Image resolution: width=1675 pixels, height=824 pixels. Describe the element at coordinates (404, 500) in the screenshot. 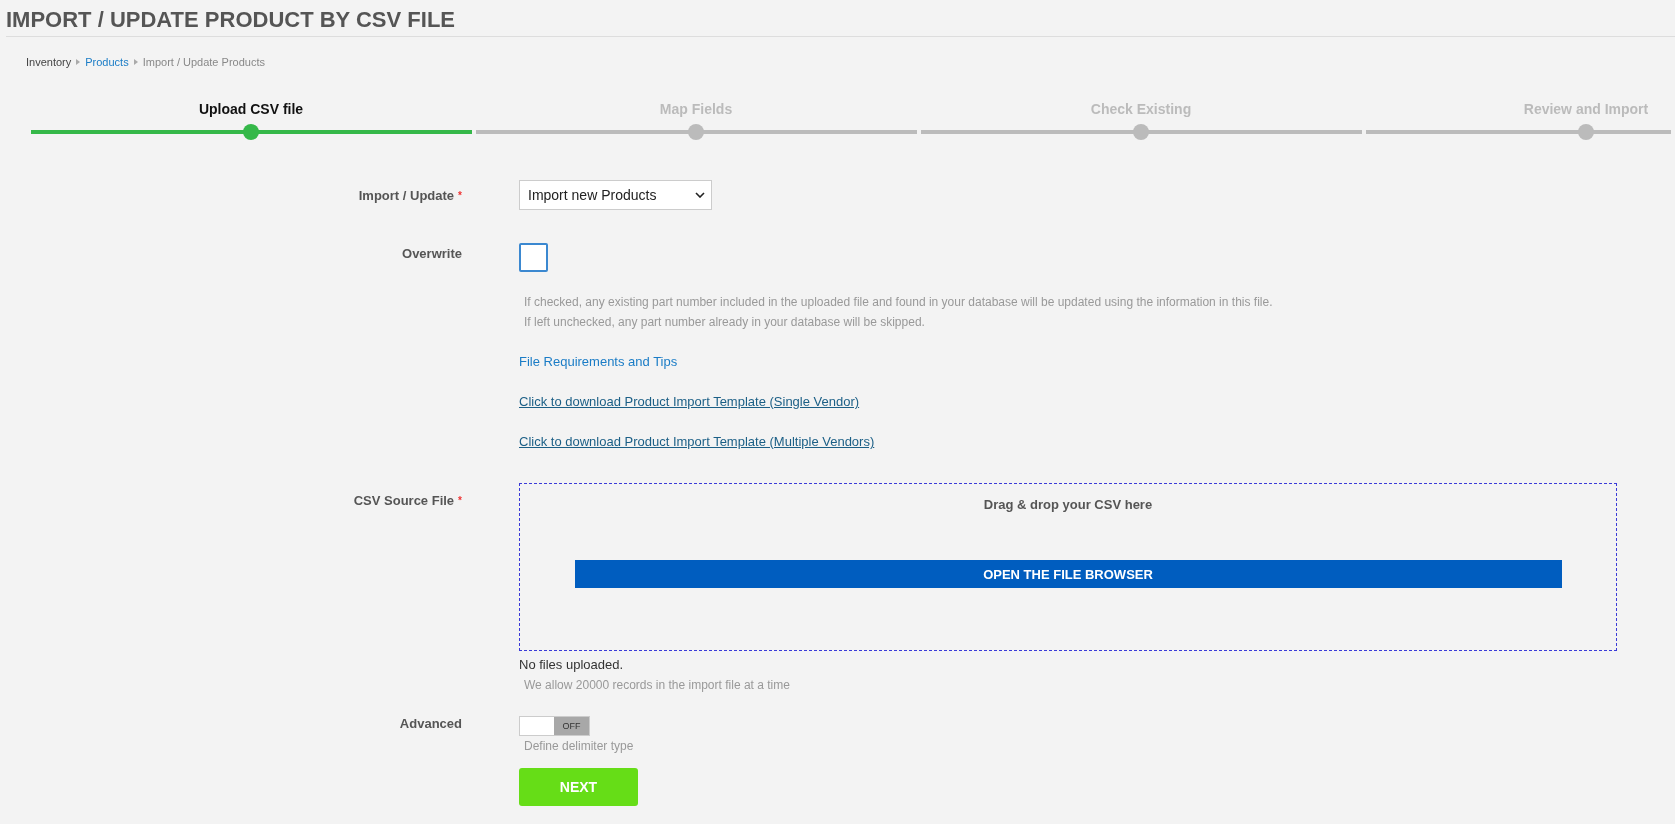

I see `field-label: CSV Source File` at that location.